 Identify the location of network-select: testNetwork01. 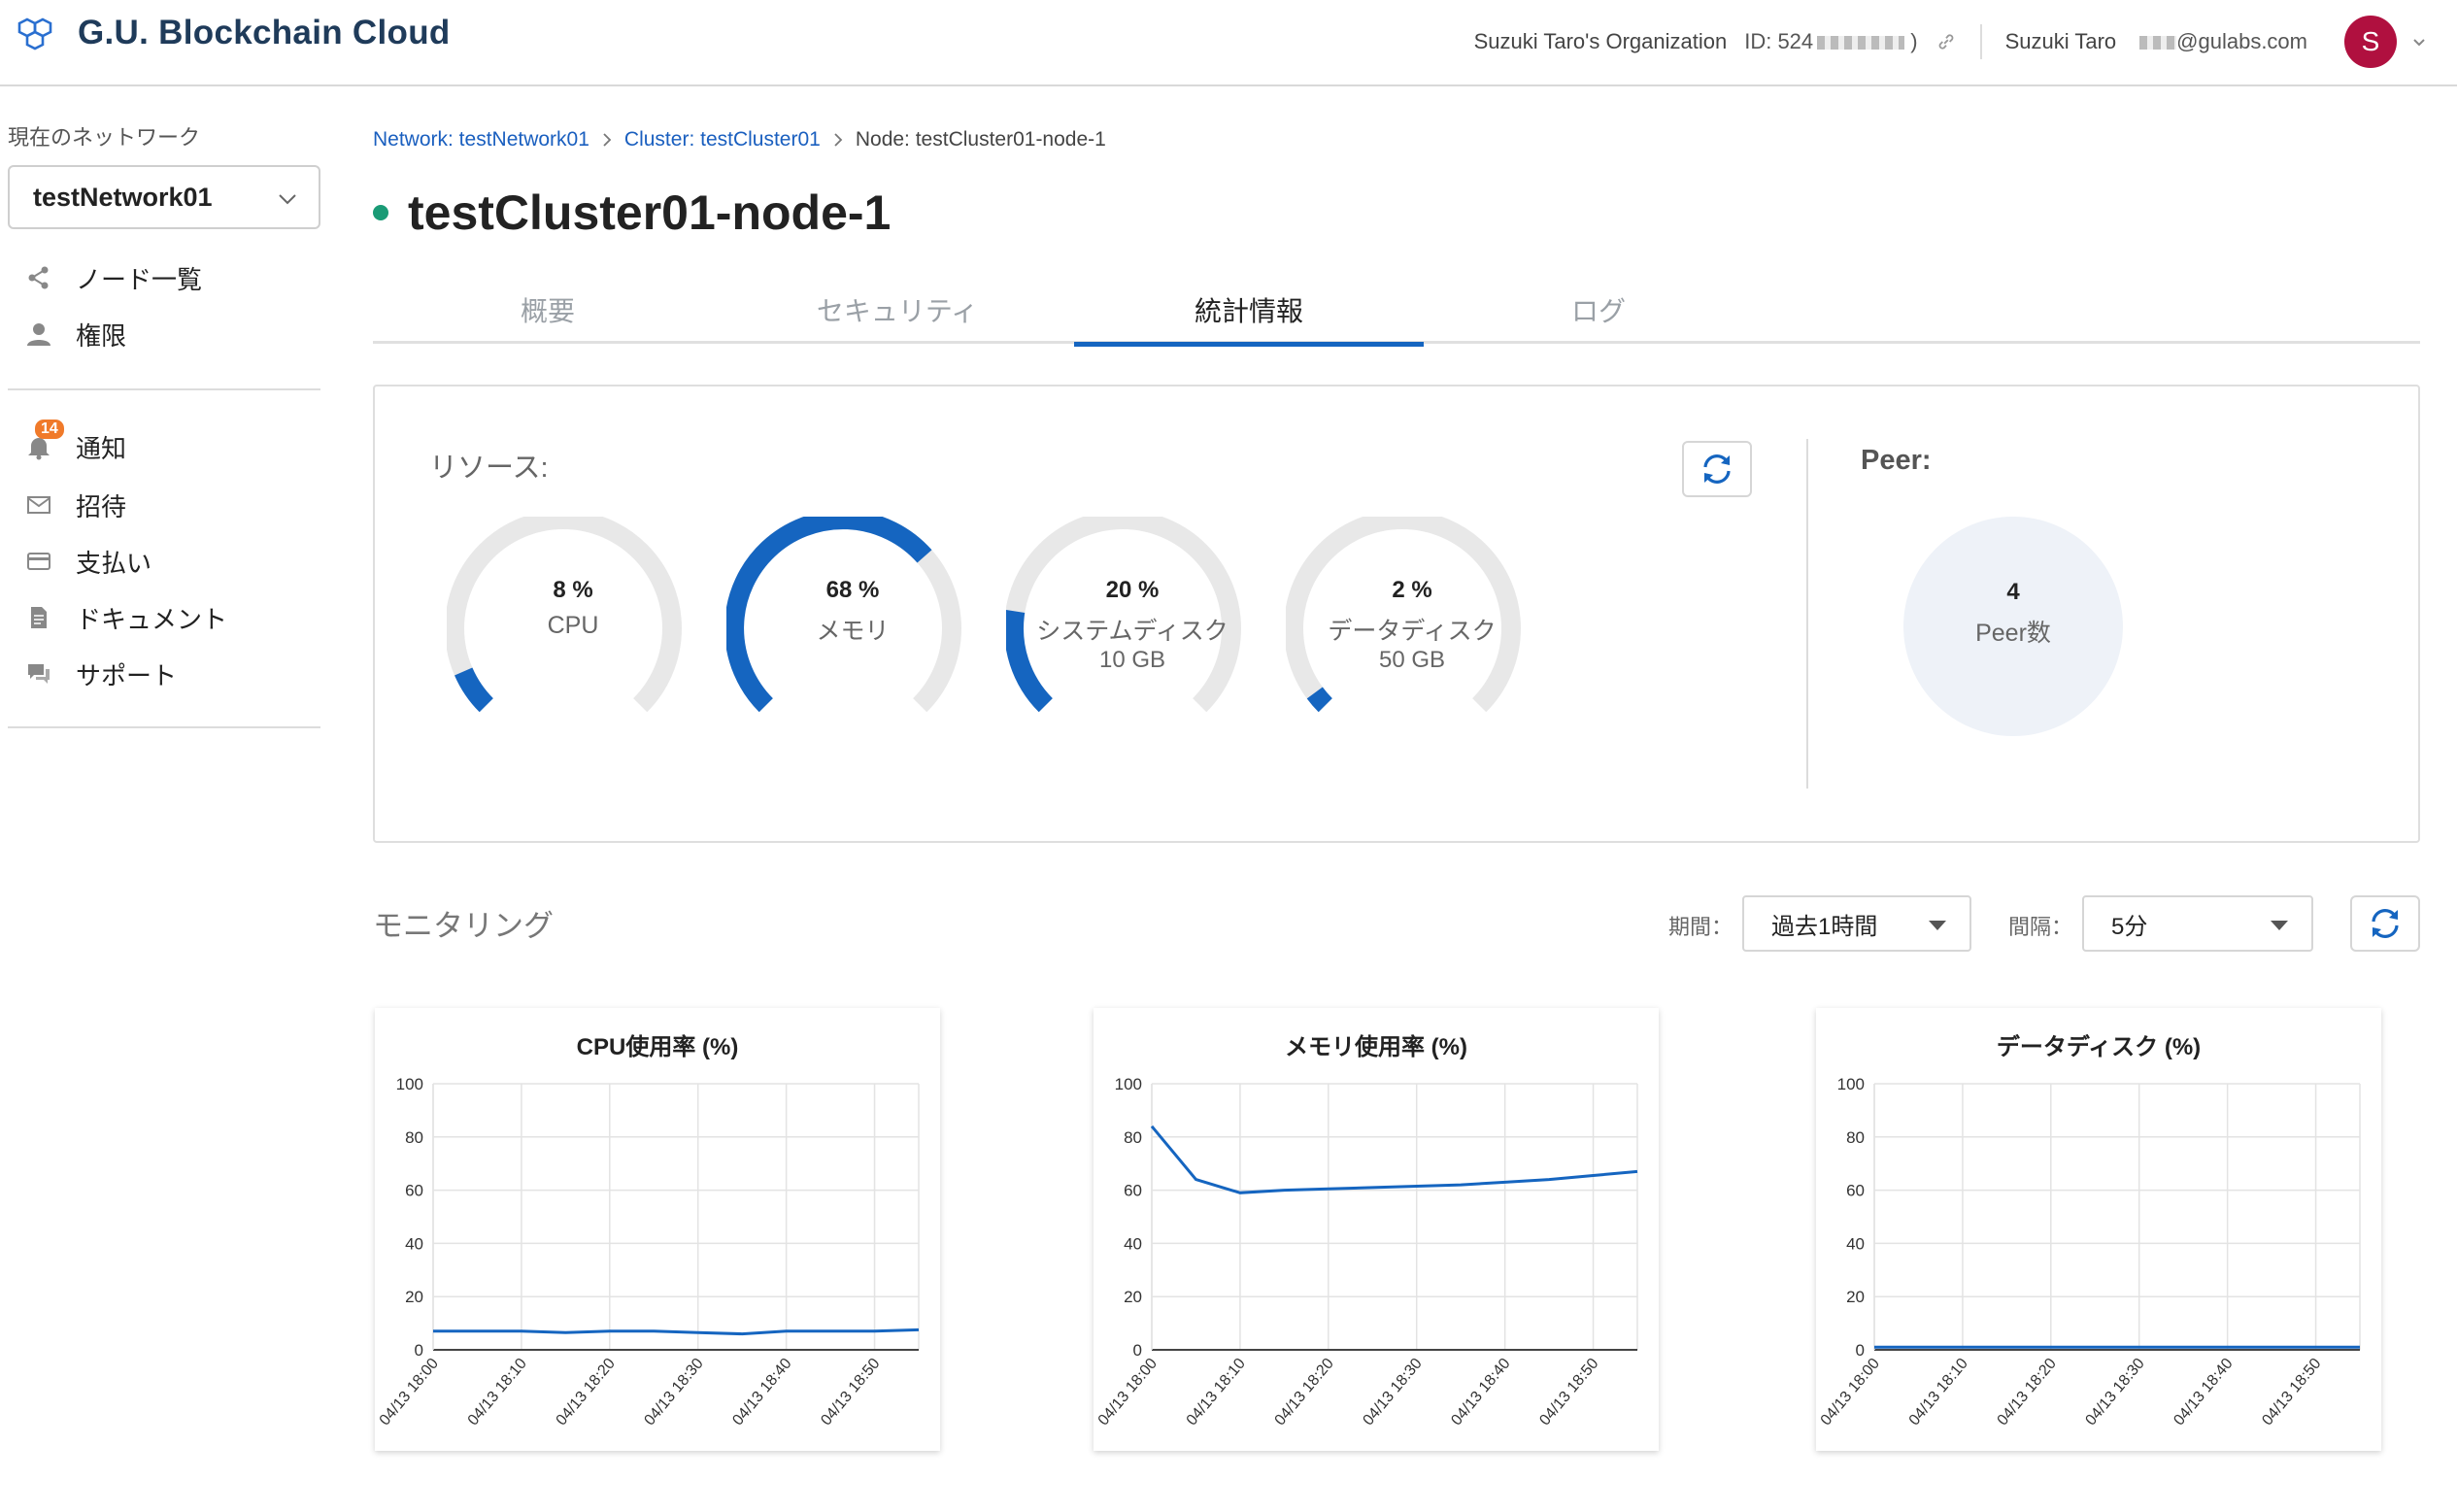
(164, 197).